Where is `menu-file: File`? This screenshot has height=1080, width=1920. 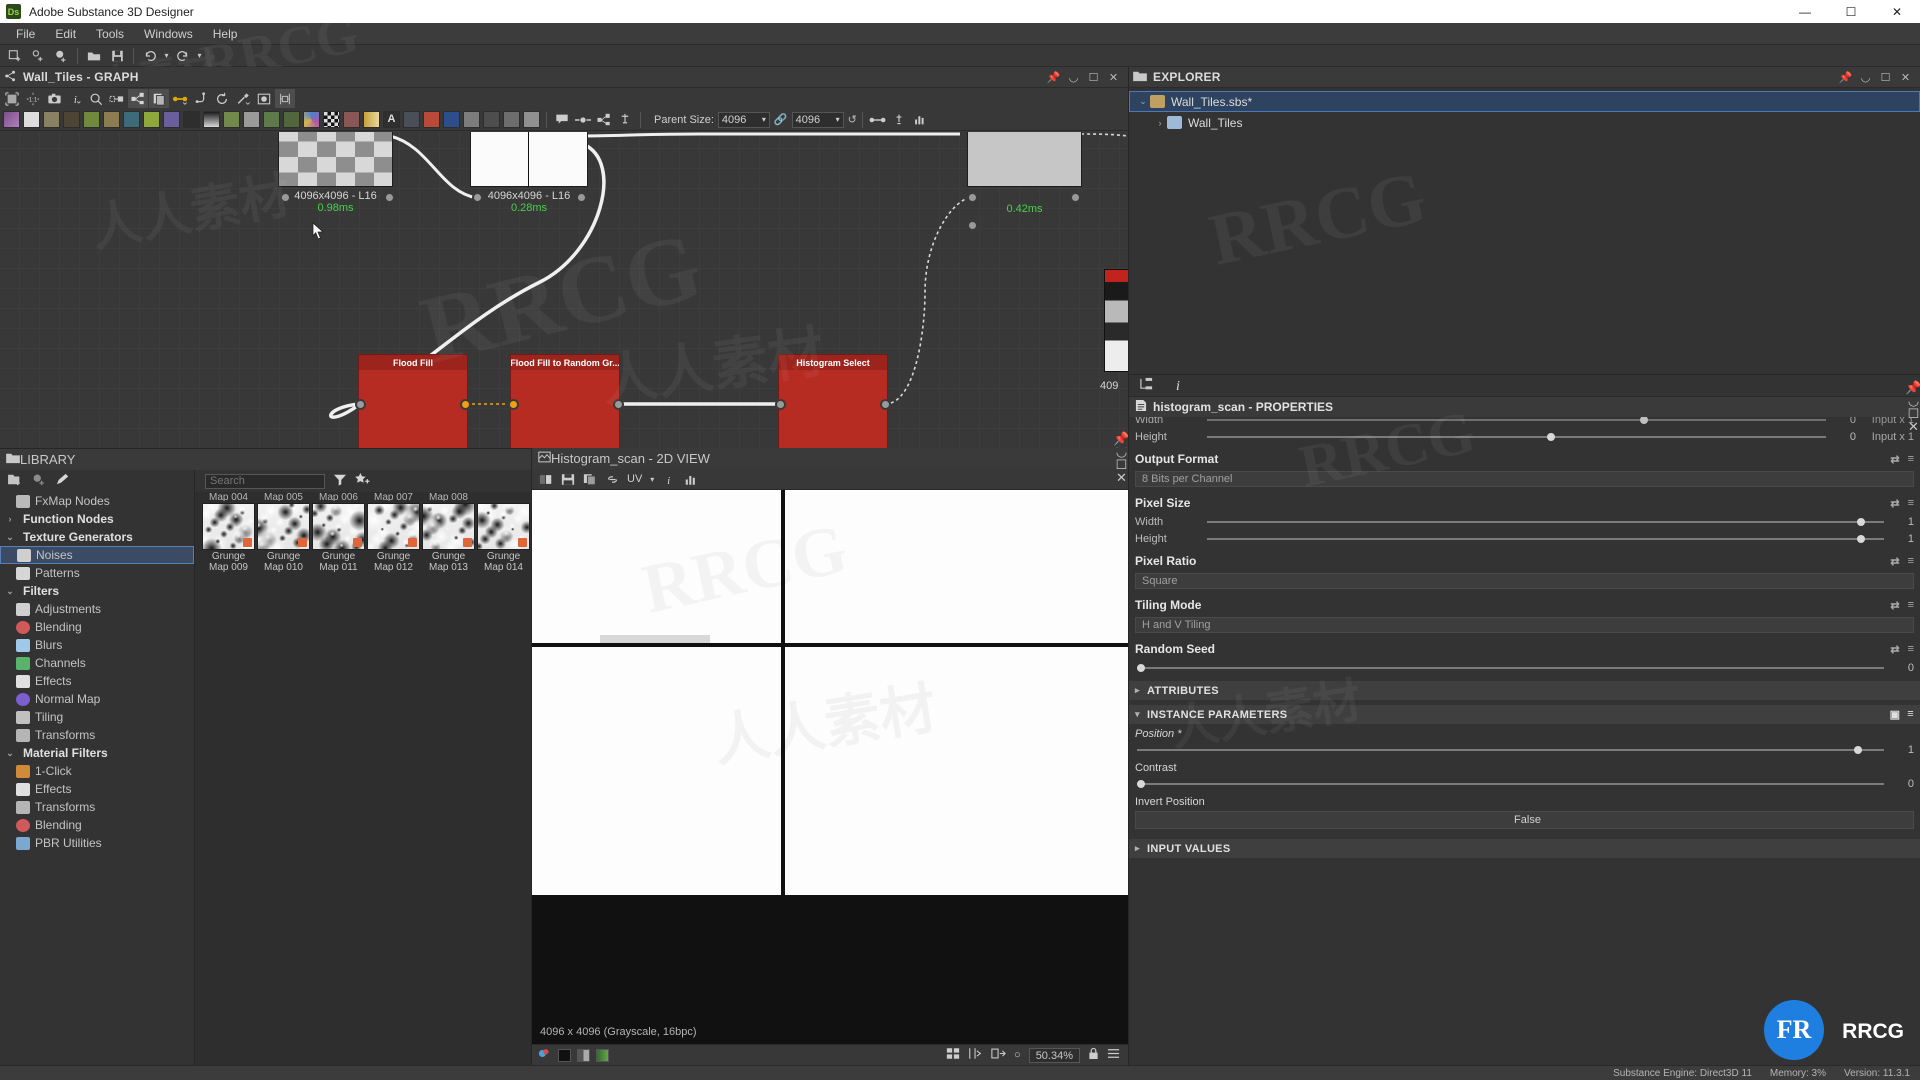
menu-file: File is located at coordinates (25, 34).